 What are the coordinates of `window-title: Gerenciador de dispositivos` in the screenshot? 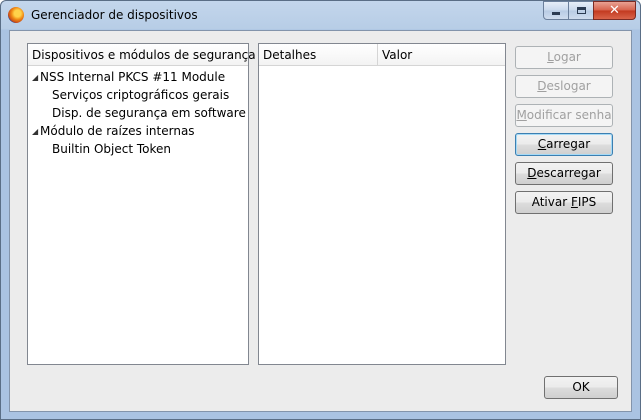 It's located at (114, 15).